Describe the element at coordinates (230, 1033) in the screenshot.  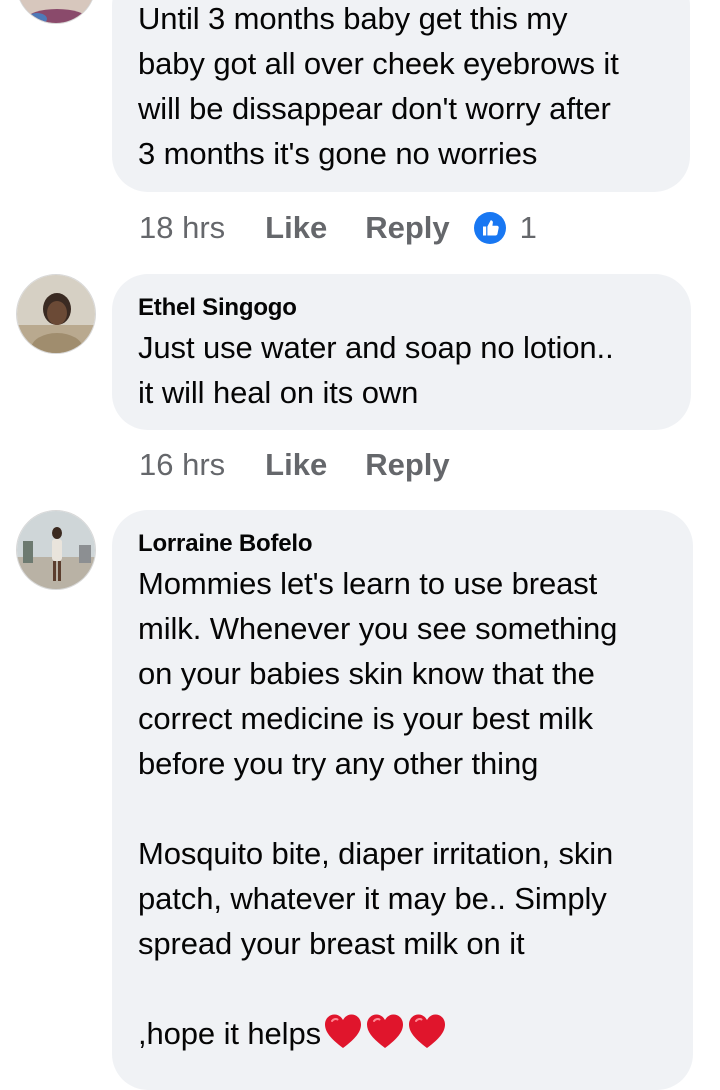
I see `comment-text-paragraph-3: ,hope it helps` at that location.